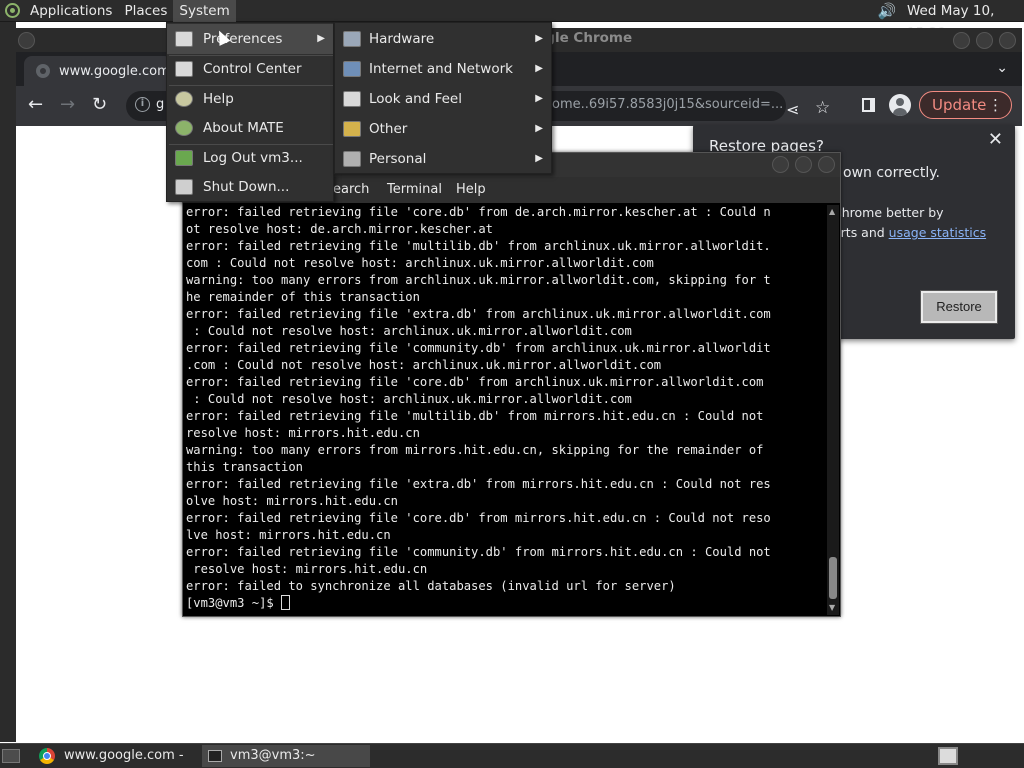  What do you see at coordinates (832, 211) in the screenshot?
I see `scroll-up-arrow-icon: ▲` at bounding box center [832, 211].